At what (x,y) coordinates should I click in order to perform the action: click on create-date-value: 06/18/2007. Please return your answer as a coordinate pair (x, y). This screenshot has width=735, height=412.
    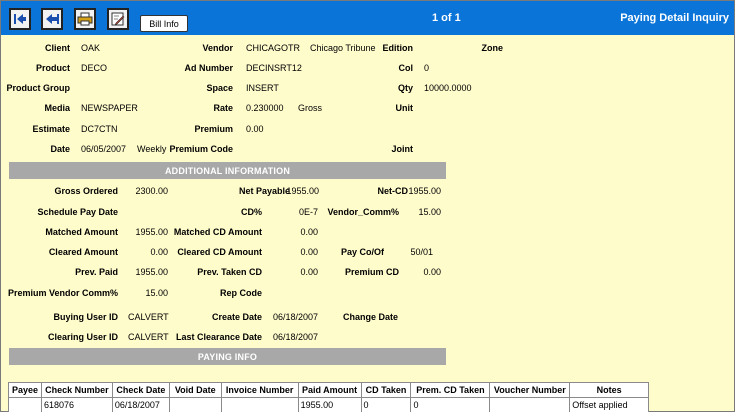
    Looking at the image, I should click on (296, 317).